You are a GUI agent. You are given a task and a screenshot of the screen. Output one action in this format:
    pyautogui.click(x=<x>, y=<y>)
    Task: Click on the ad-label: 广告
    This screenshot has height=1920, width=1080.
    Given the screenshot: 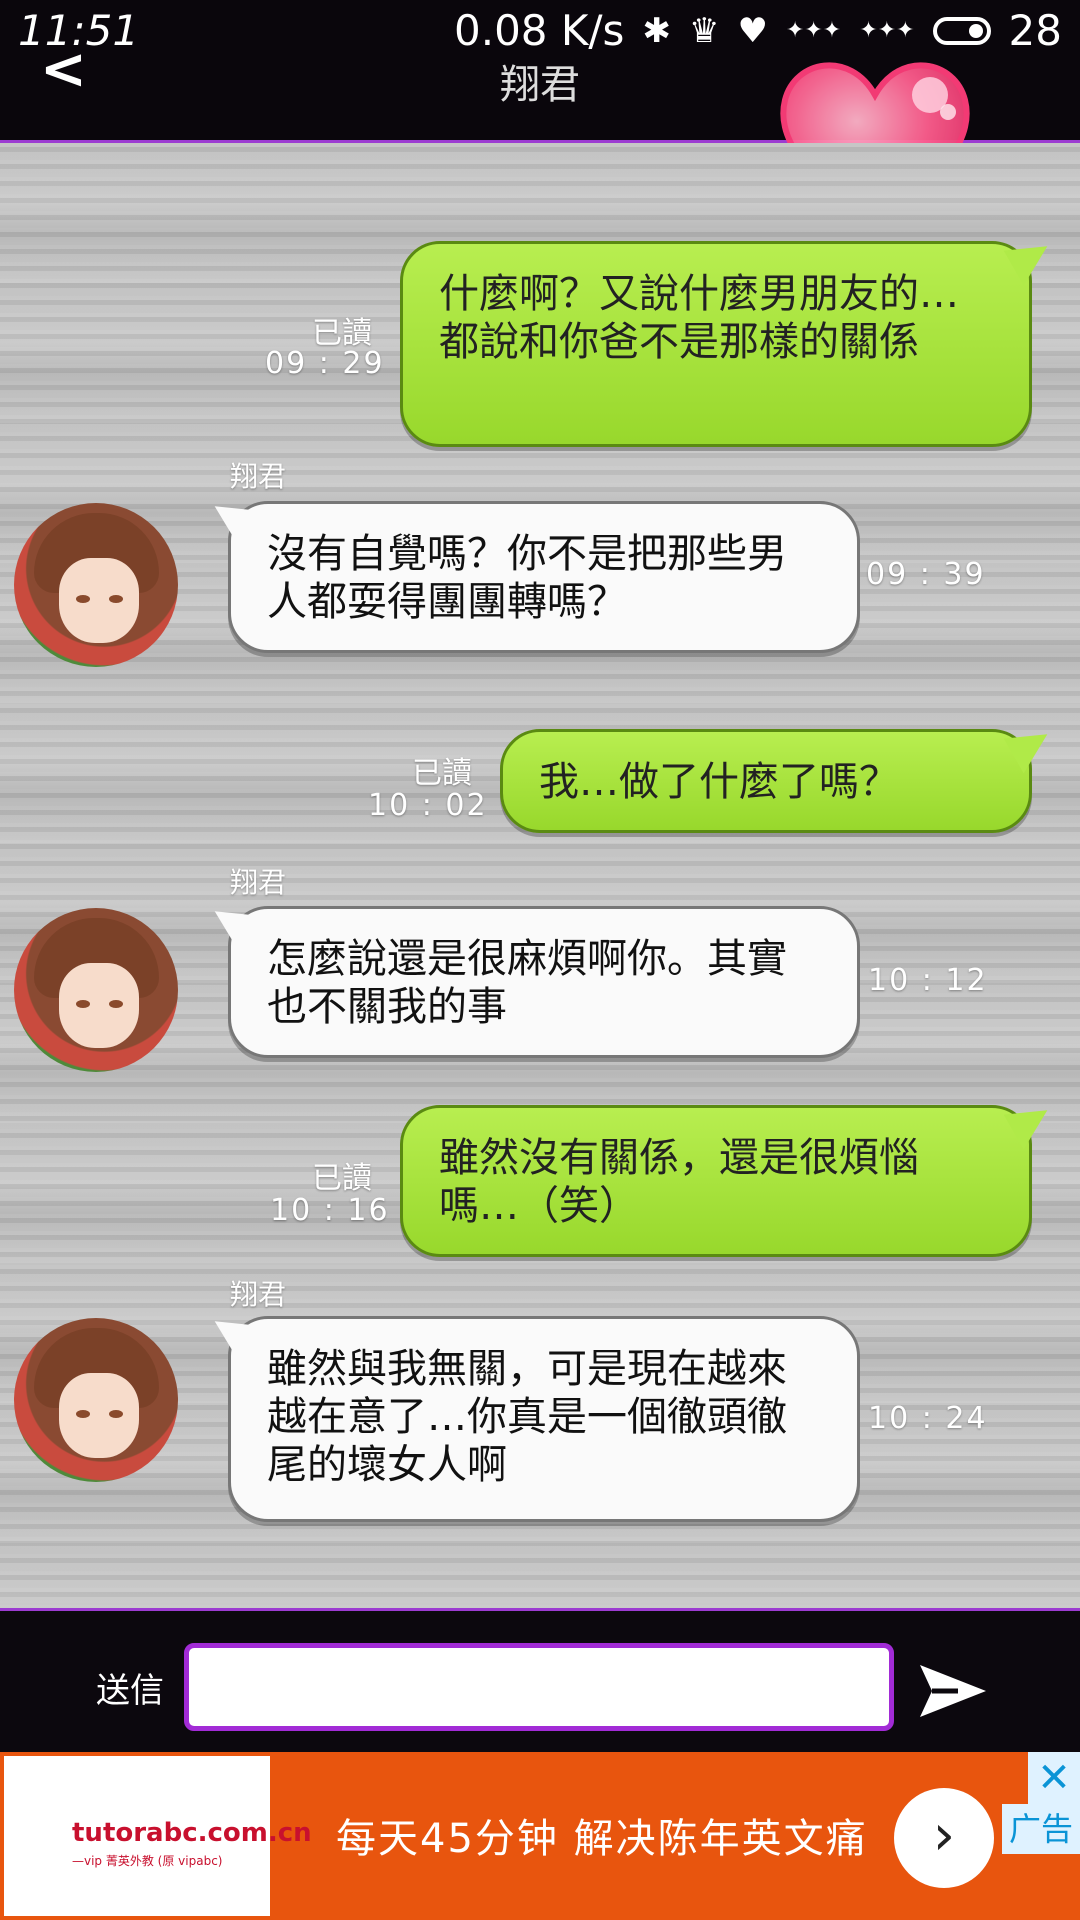 What is the action you would take?
    pyautogui.click(x=1041, y=1829)
    